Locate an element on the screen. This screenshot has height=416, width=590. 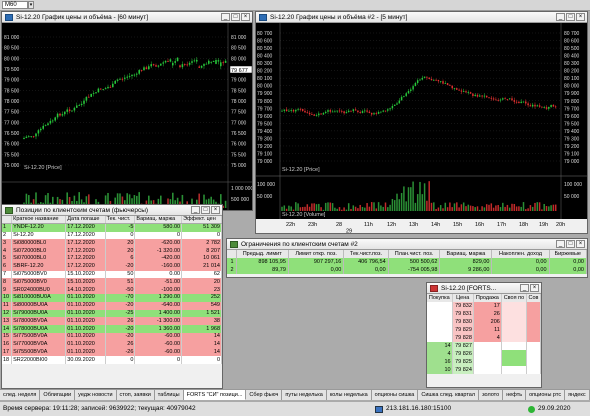
workspace-tab: колы неделька is located at coordinates (349, 395).